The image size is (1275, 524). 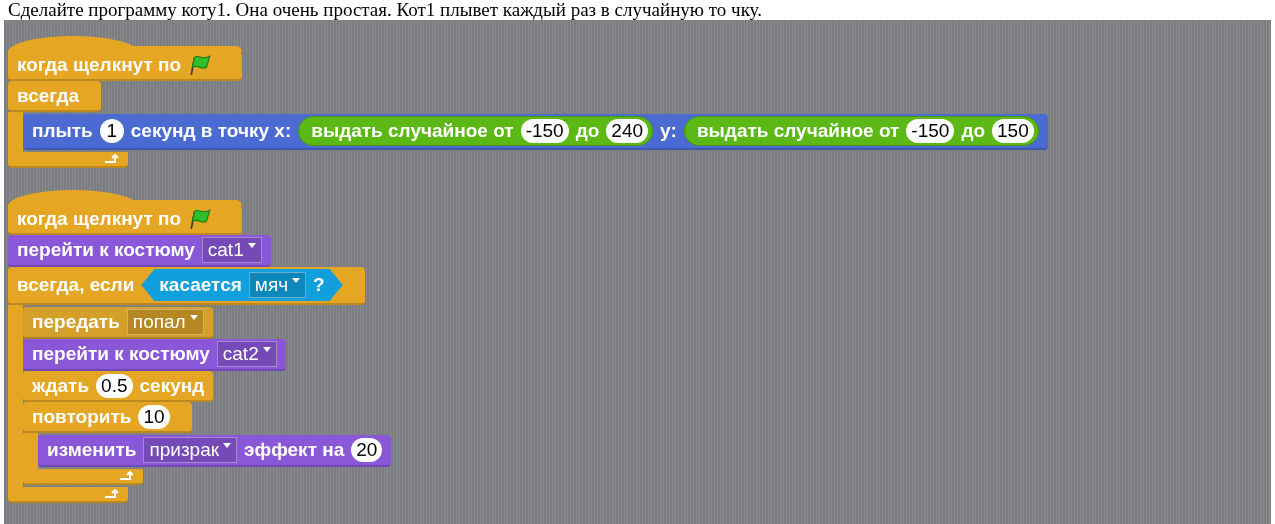 What do you see at coordinates (231, 250) in the screenshot?
I see `dropdown-menu: cat1` at bounding box center [231, 250].